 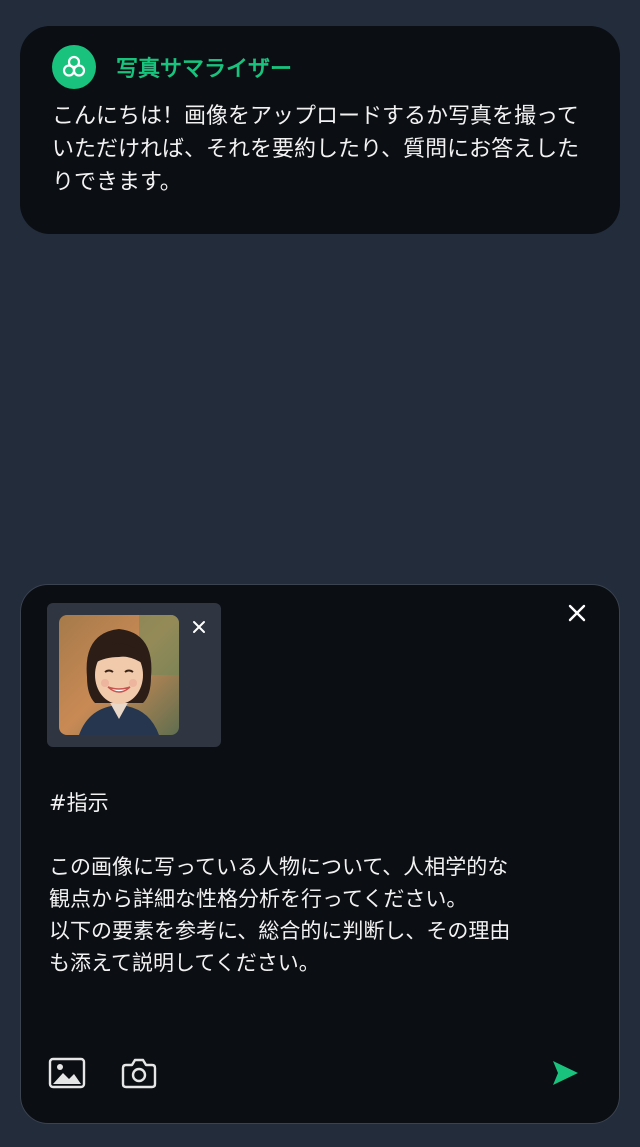 I want to click on send-icon, so click(x=565, y=1073).